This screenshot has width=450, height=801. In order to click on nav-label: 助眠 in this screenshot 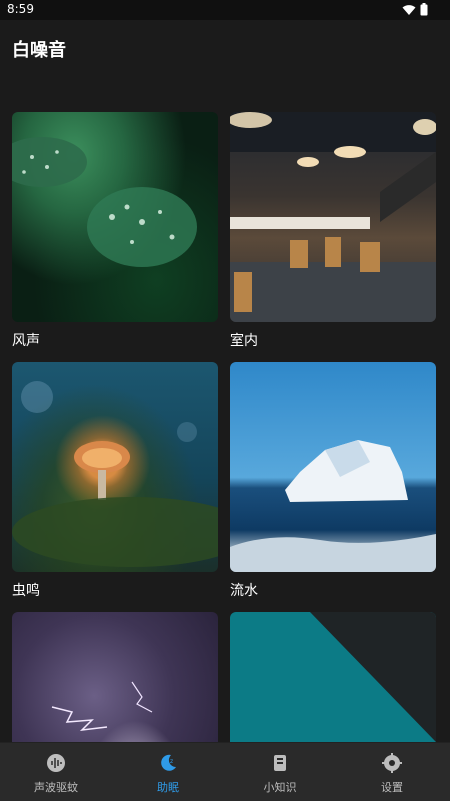, I will do `click(168, 787)`.